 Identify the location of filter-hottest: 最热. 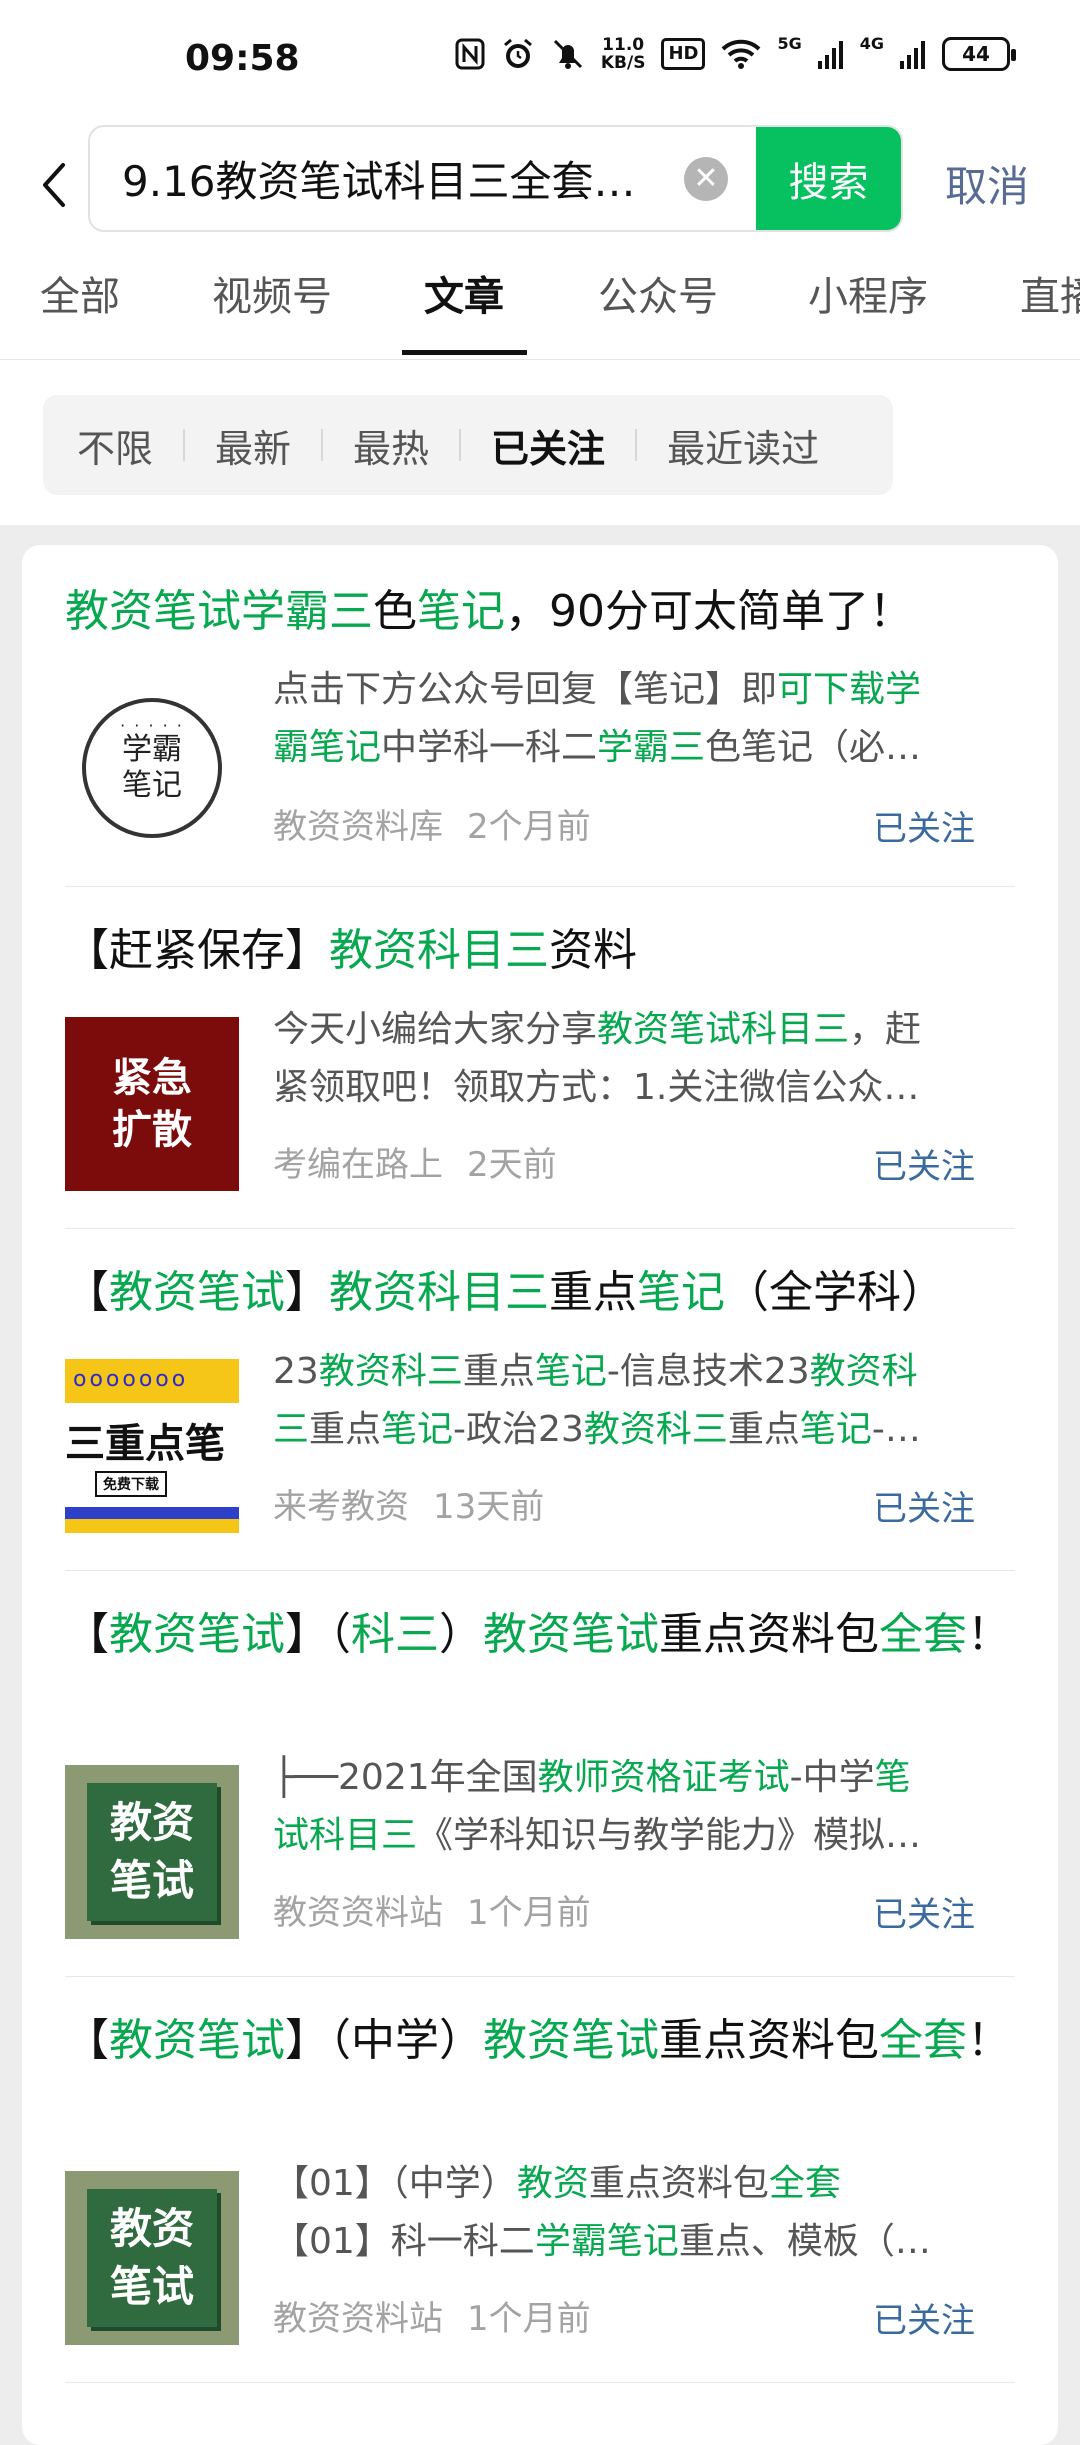
(391, 445).